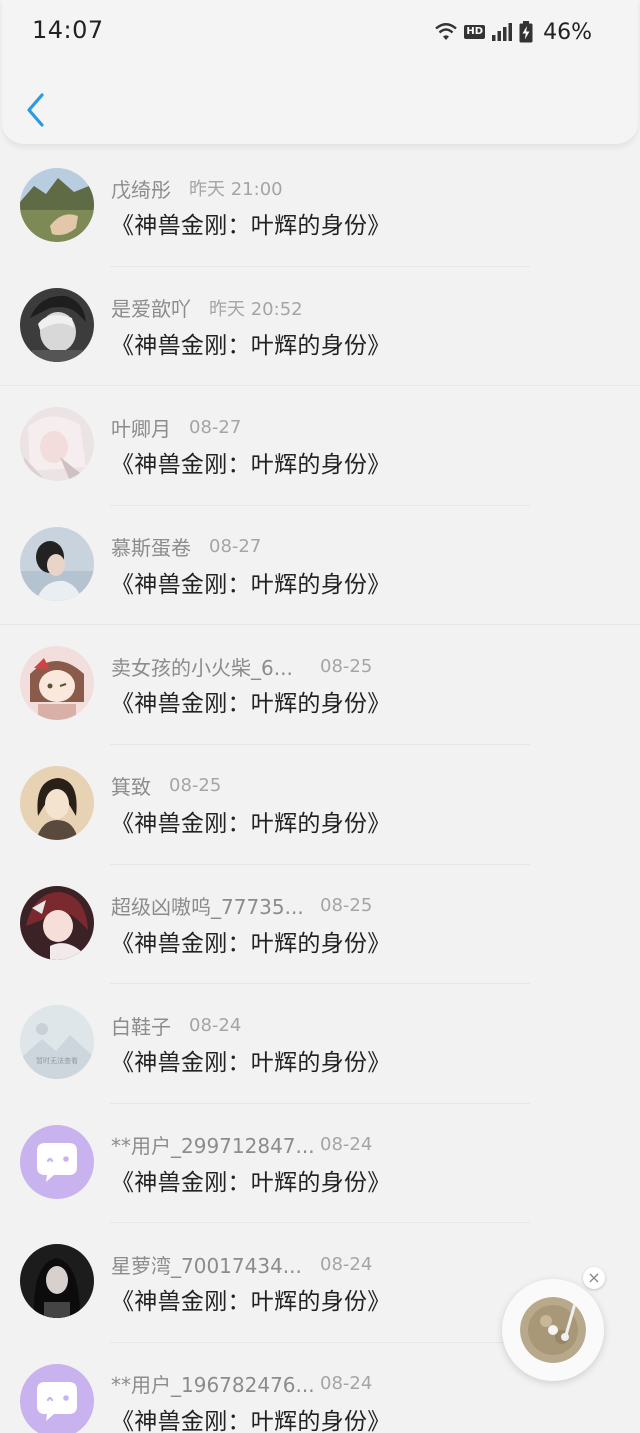  What do you see at coordinates (176, 427) in the screenshot?
I see `comment-meta: 叶卿月 08-27` at bounding box center [176, 427].